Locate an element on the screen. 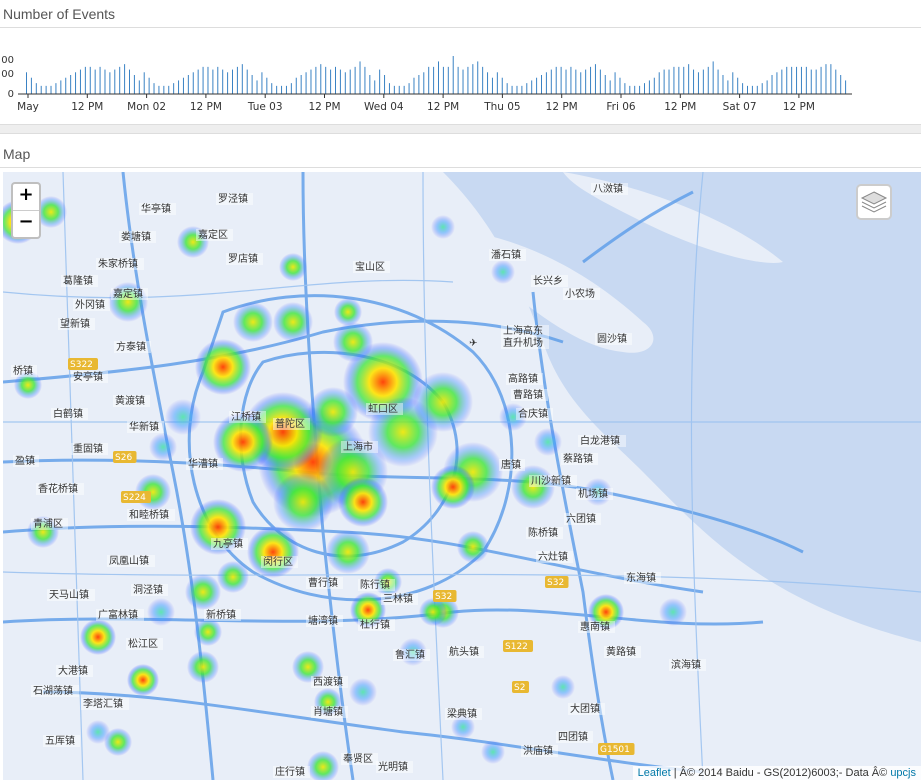 The image size is (921, 780). place-label: 光明镇 is located at coordinates (393, 766).